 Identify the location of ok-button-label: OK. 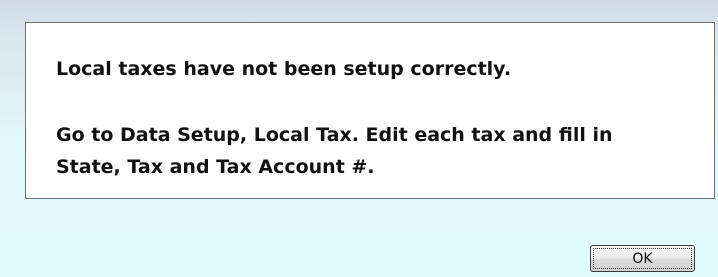
(642, 258).